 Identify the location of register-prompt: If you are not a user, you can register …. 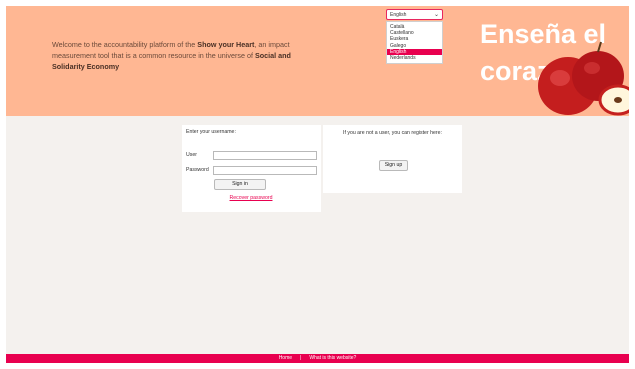
(392, 133).